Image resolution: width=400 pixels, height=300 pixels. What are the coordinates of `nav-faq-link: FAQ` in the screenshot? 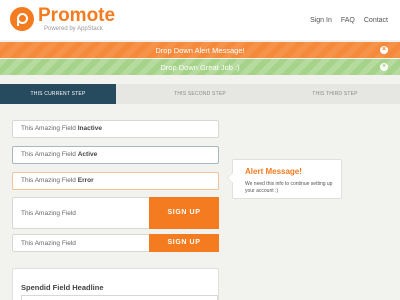 It's located at (348, 20).